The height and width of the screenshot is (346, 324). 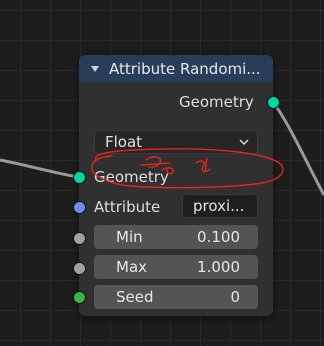 I want to click on input-min-socket, so click(x=79, y=238).